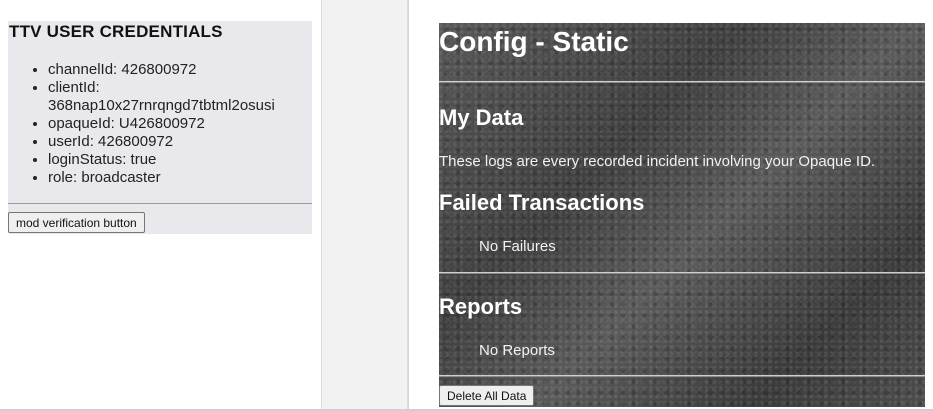 The image size is (933, 411). What do you see at coordinates (365, 205) in the screenshot?
I see `frame-gap` at bounding box center [365, 205].